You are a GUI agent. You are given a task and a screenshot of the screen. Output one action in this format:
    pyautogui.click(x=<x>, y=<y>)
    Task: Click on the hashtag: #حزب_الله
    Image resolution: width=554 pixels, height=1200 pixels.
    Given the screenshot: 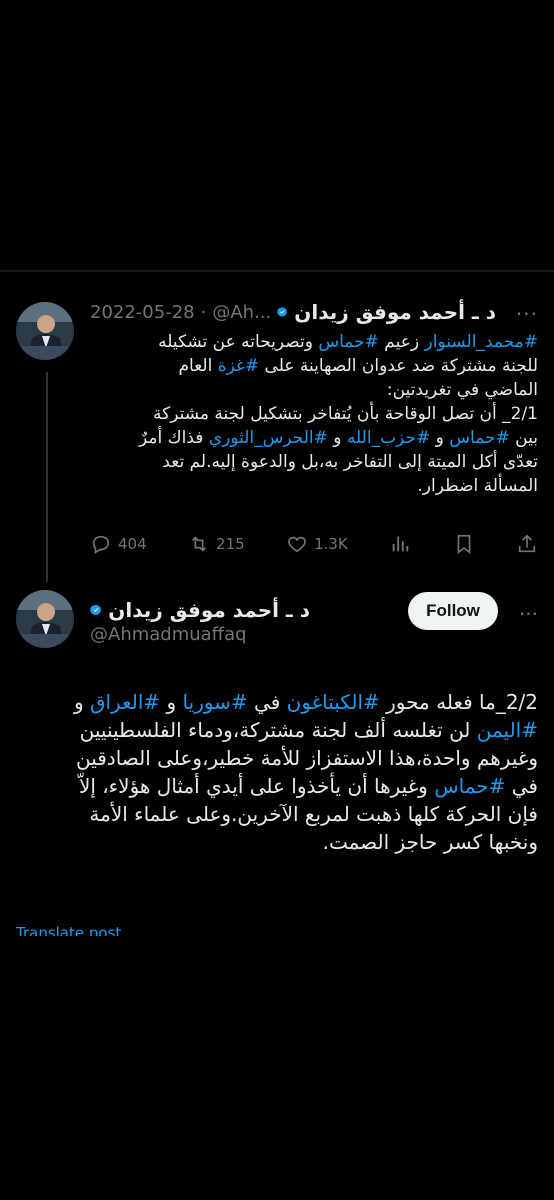 What is the action you would take?
    pyautogui.click(x=388, y=438)
    